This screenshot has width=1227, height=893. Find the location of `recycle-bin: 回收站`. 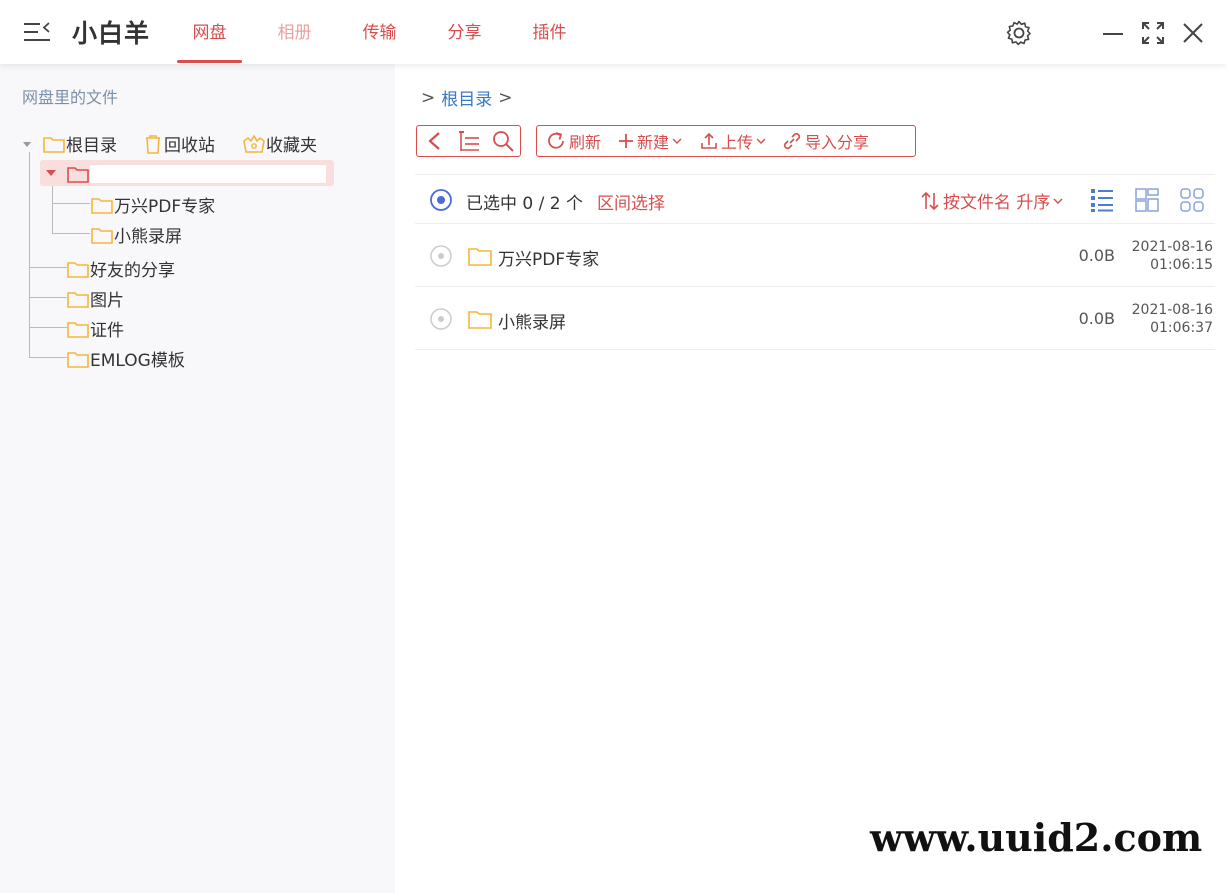

recycle-bin: 回收站 is located at coordinates (178, 143).